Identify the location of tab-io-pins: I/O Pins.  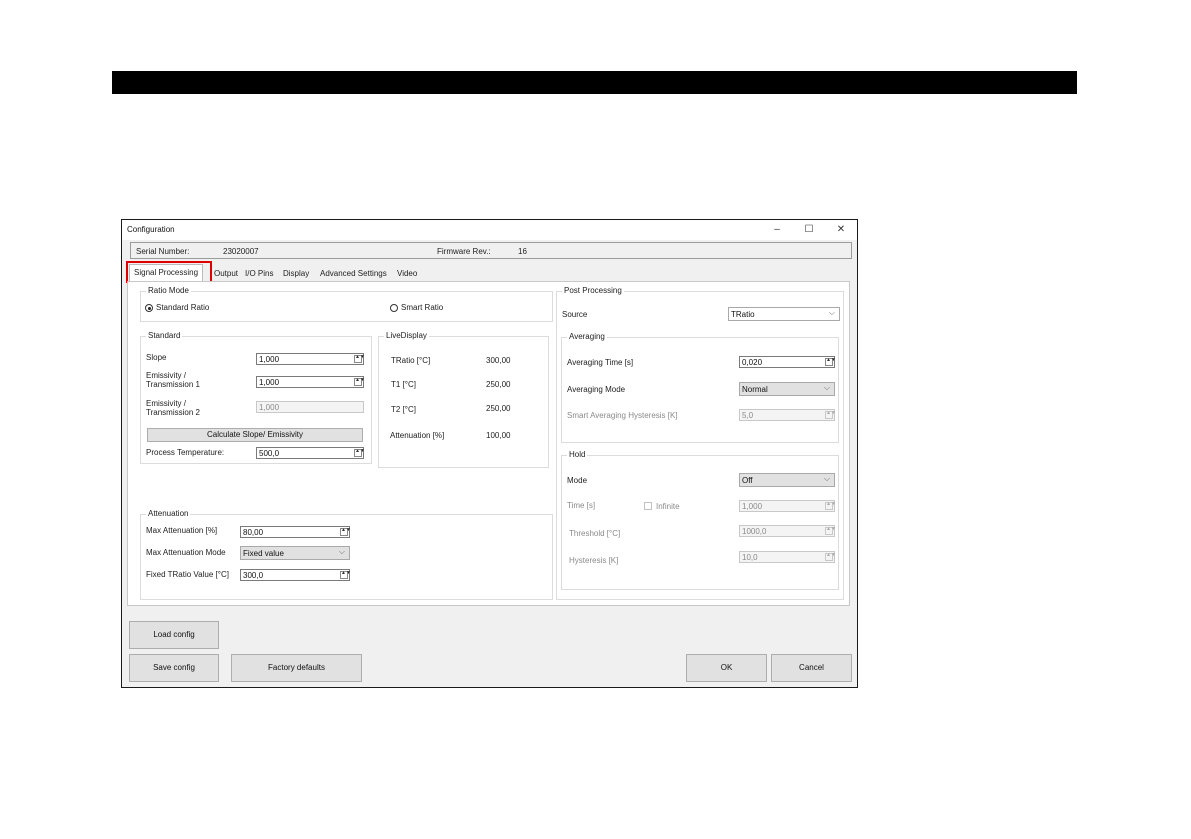
(259, 274).